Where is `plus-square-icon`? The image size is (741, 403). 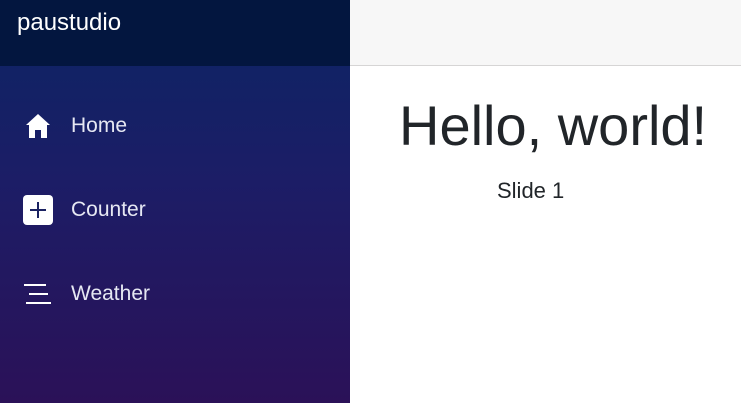
plus-square-icon is located at coordinates (38, 210).